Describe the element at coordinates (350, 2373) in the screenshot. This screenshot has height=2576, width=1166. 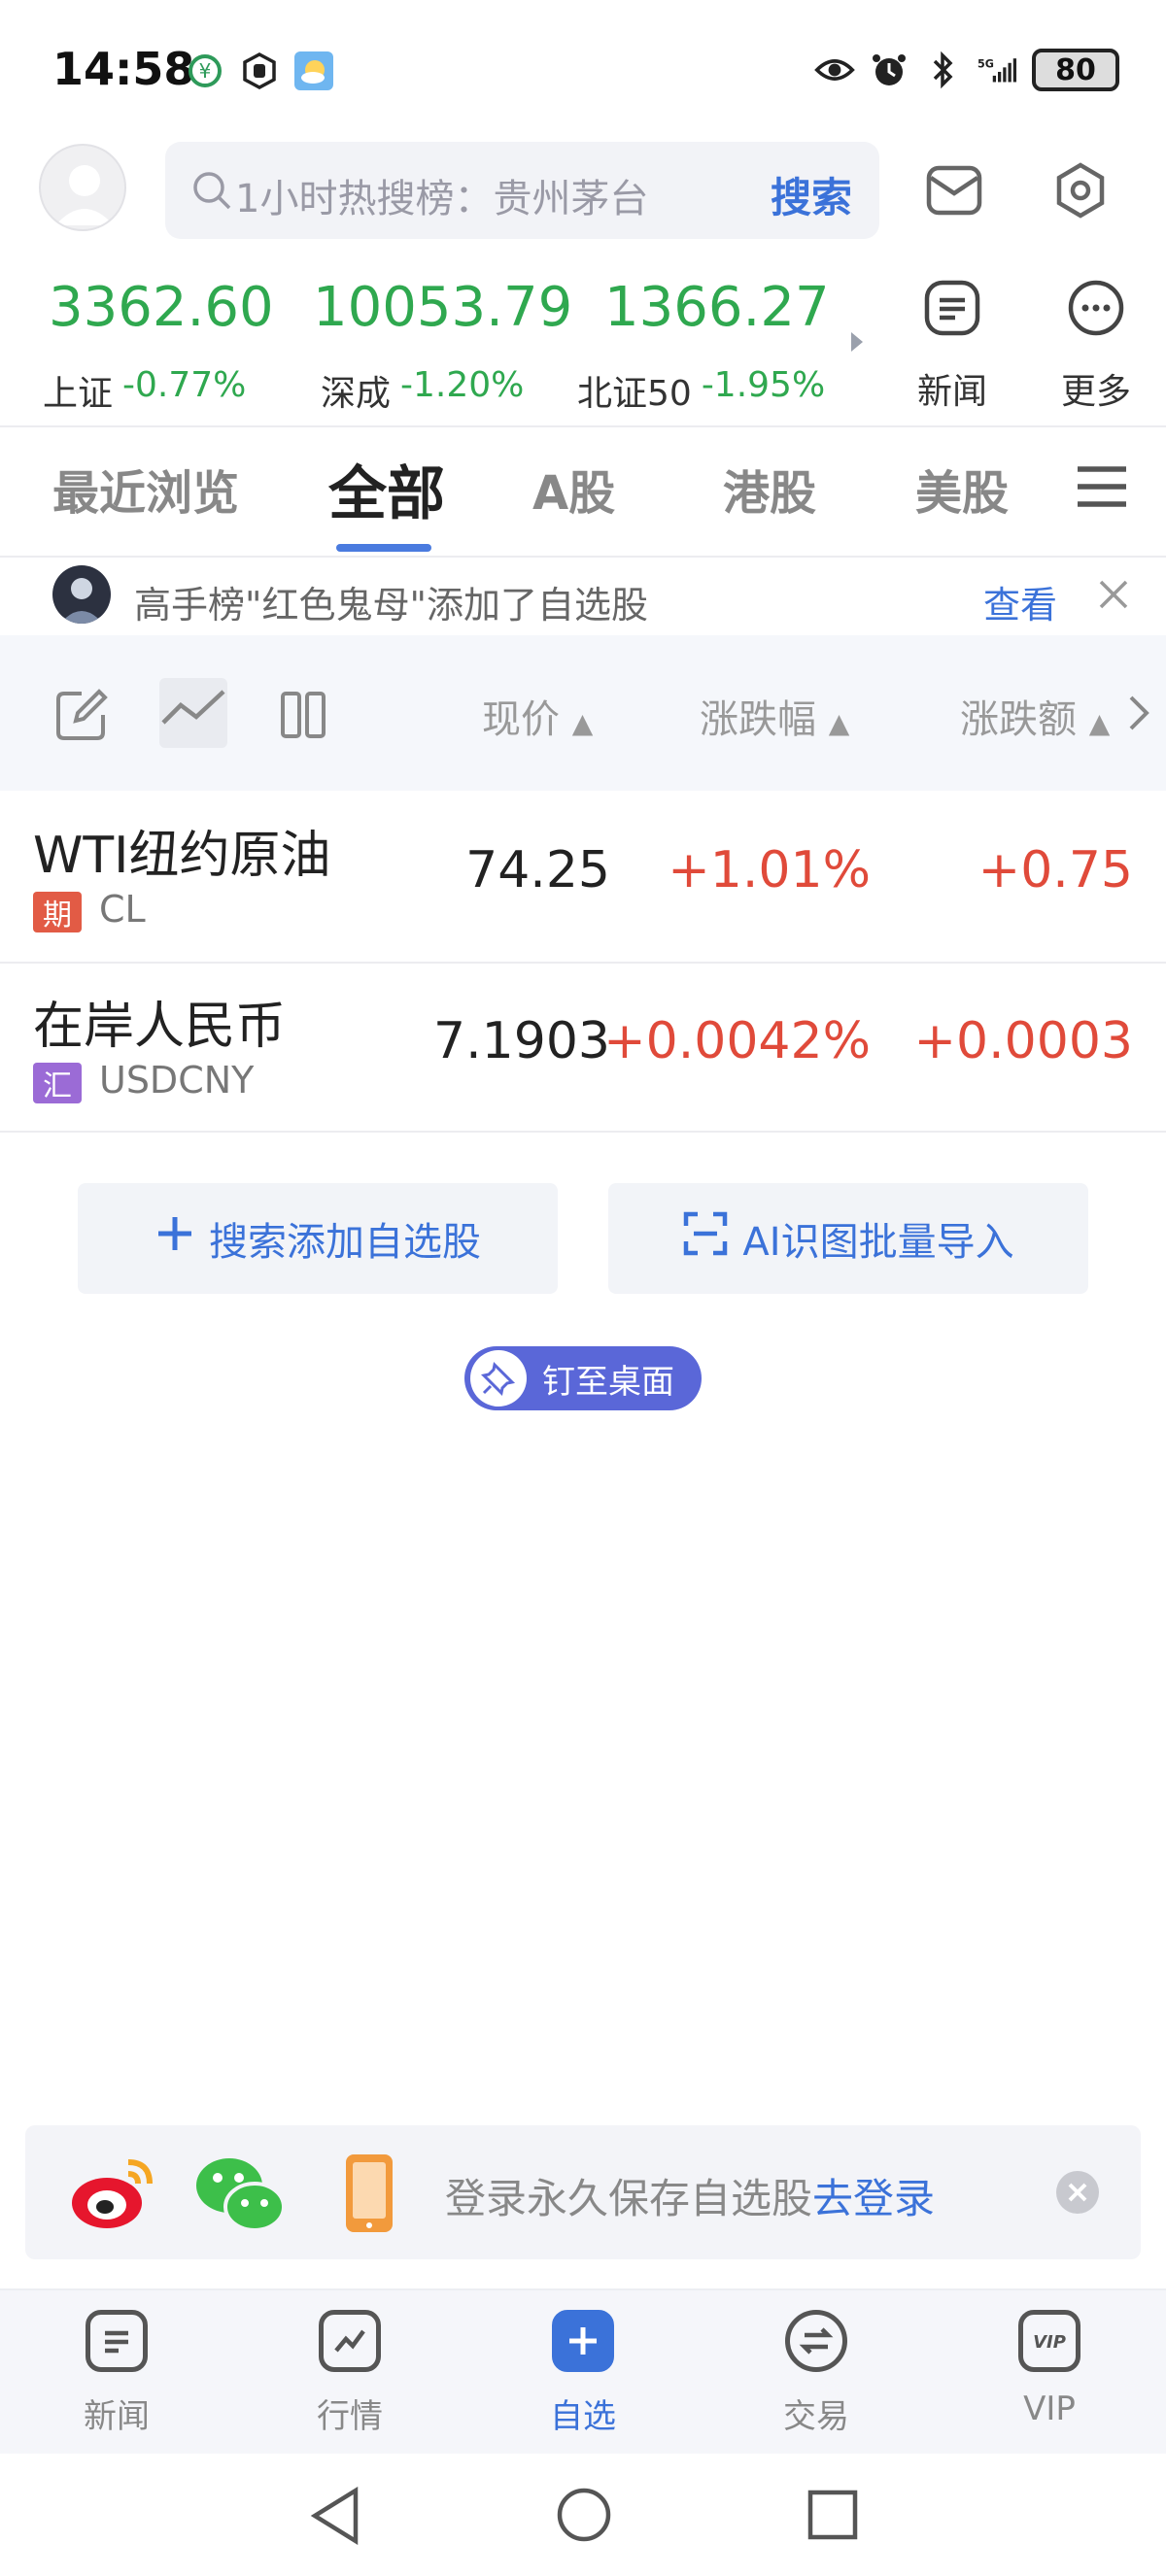
I see `nav-market: 行情` at that location.